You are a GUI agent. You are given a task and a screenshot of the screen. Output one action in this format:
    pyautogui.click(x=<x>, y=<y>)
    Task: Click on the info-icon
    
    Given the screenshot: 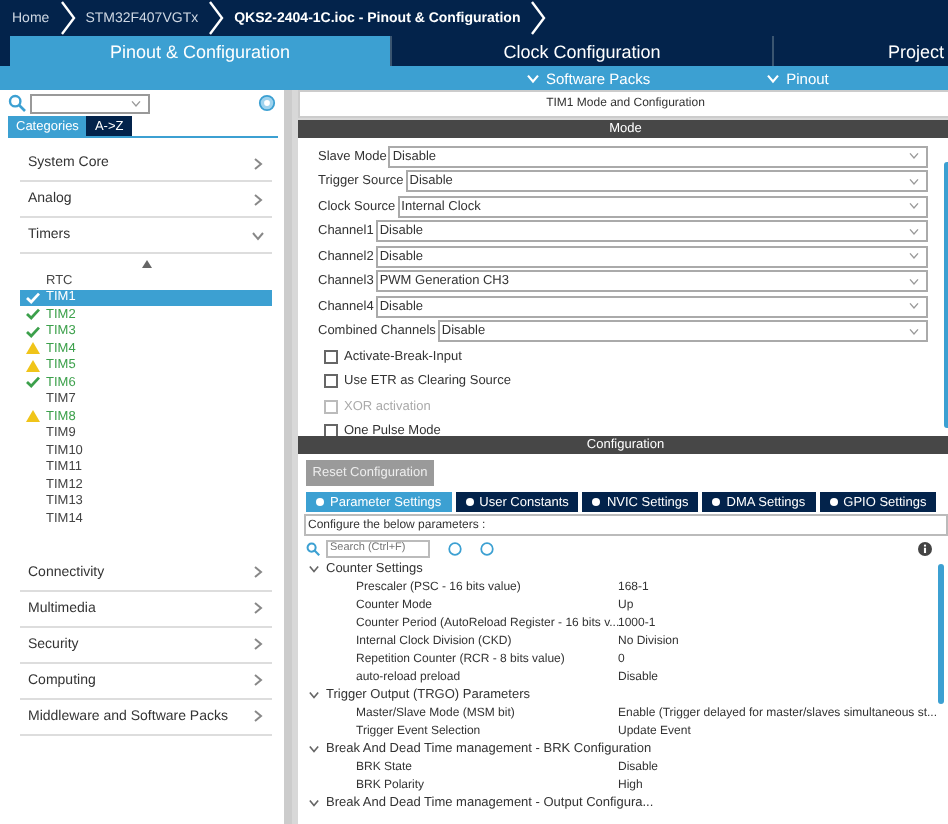 What is the action you would take?
    pyautogui.click(x=924, y=548)
    